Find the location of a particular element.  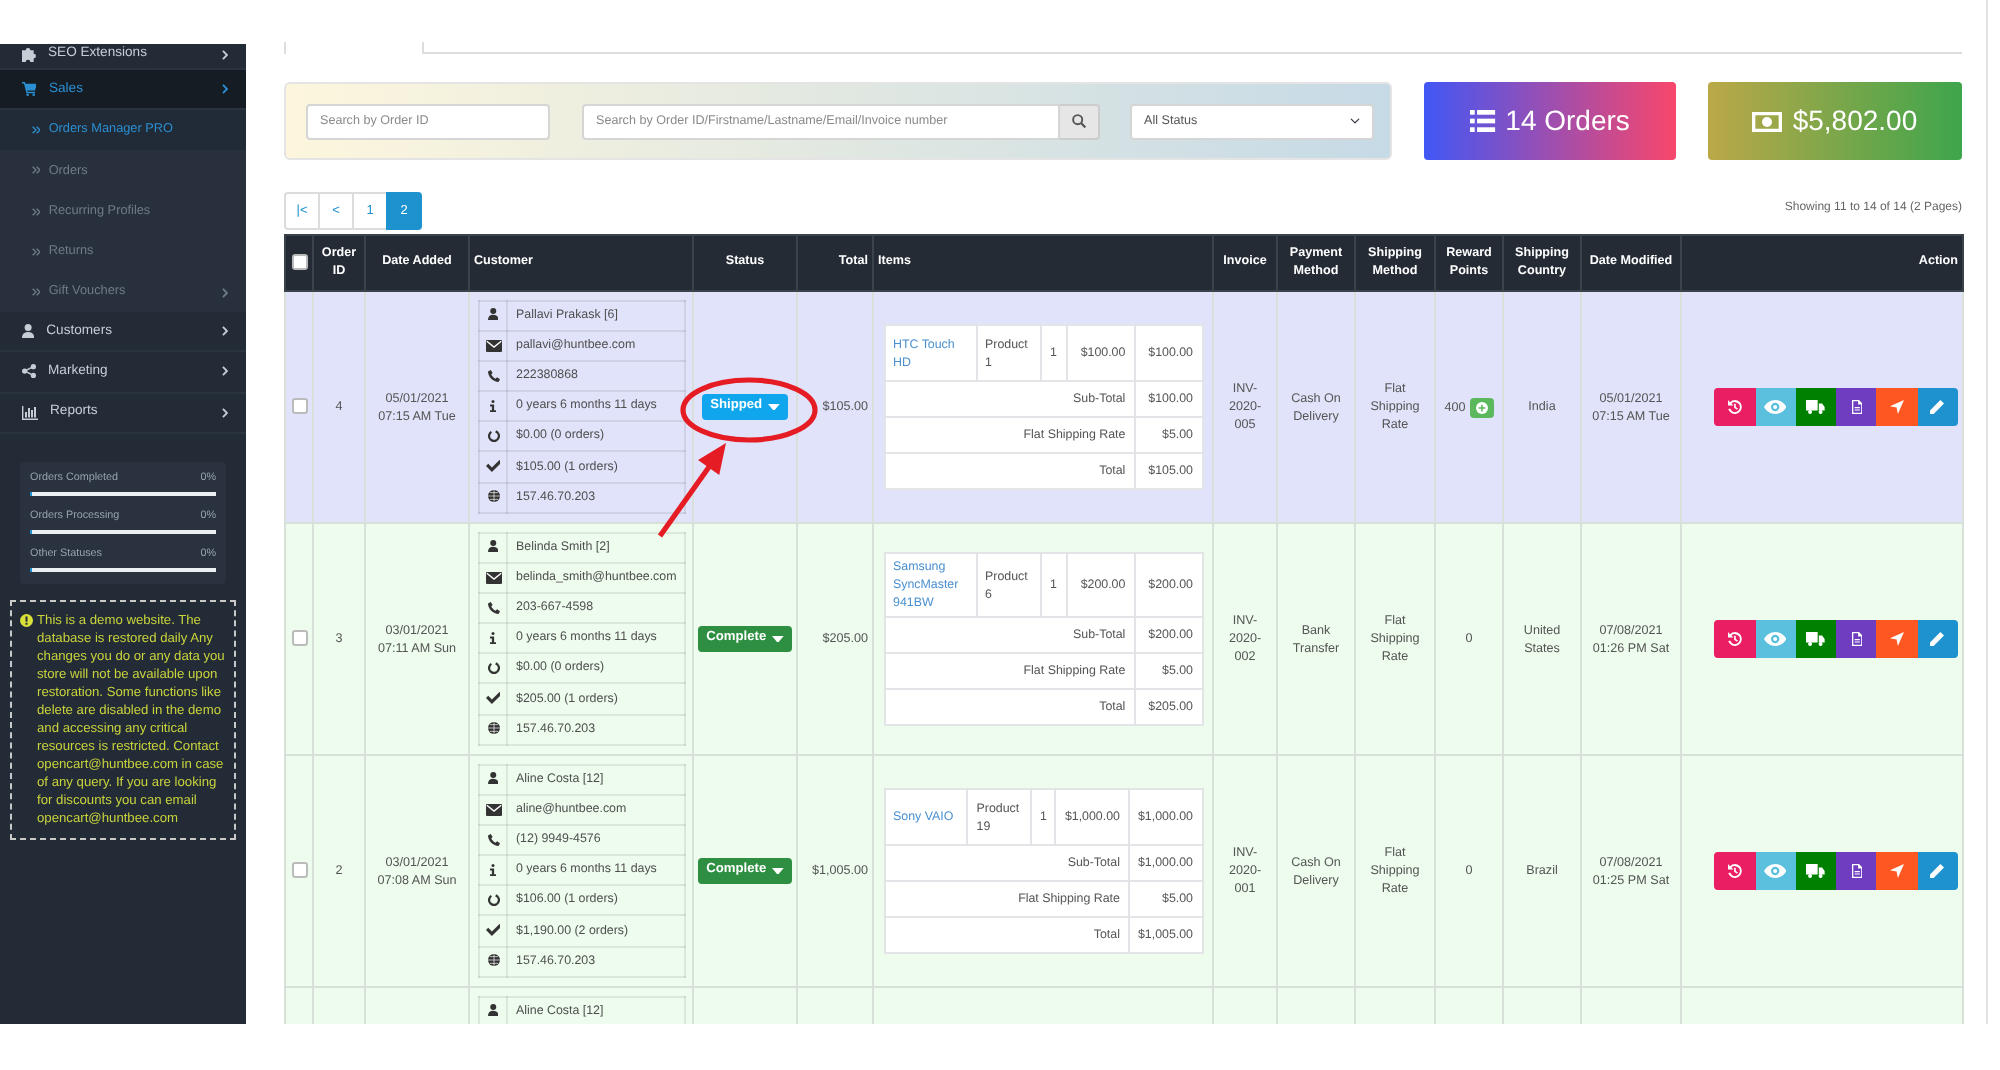

select-all-checkbox is located at coordinates (299, 262).